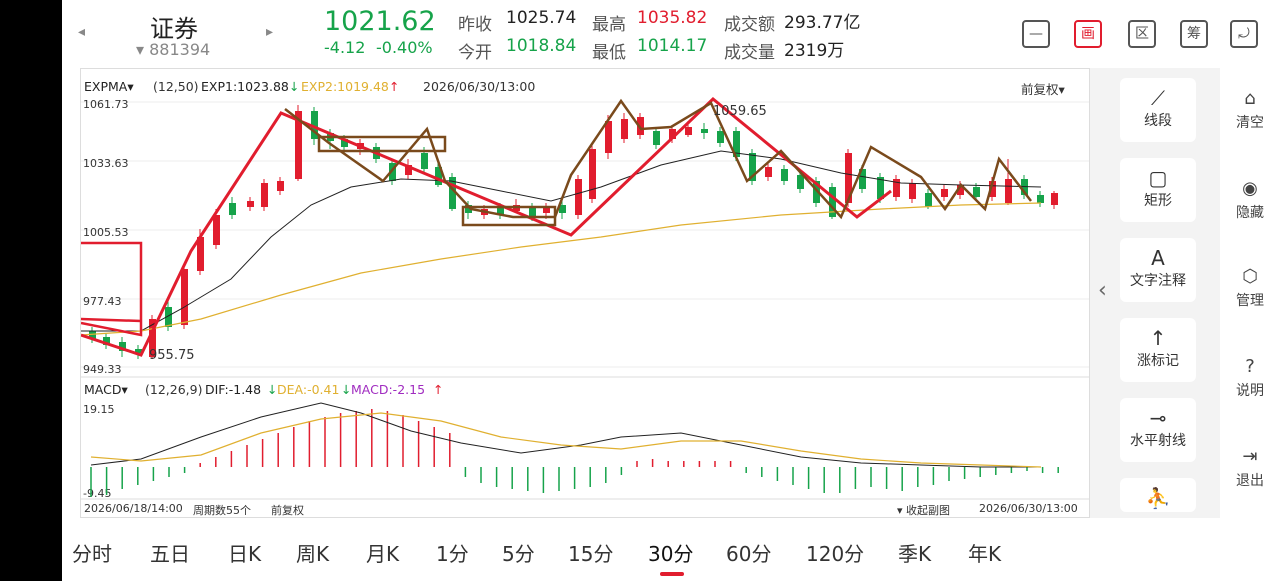  Describe the element at coordinates (1158, 495) in the screenshot. I see `draw-tool-more: ⛹` at that location.